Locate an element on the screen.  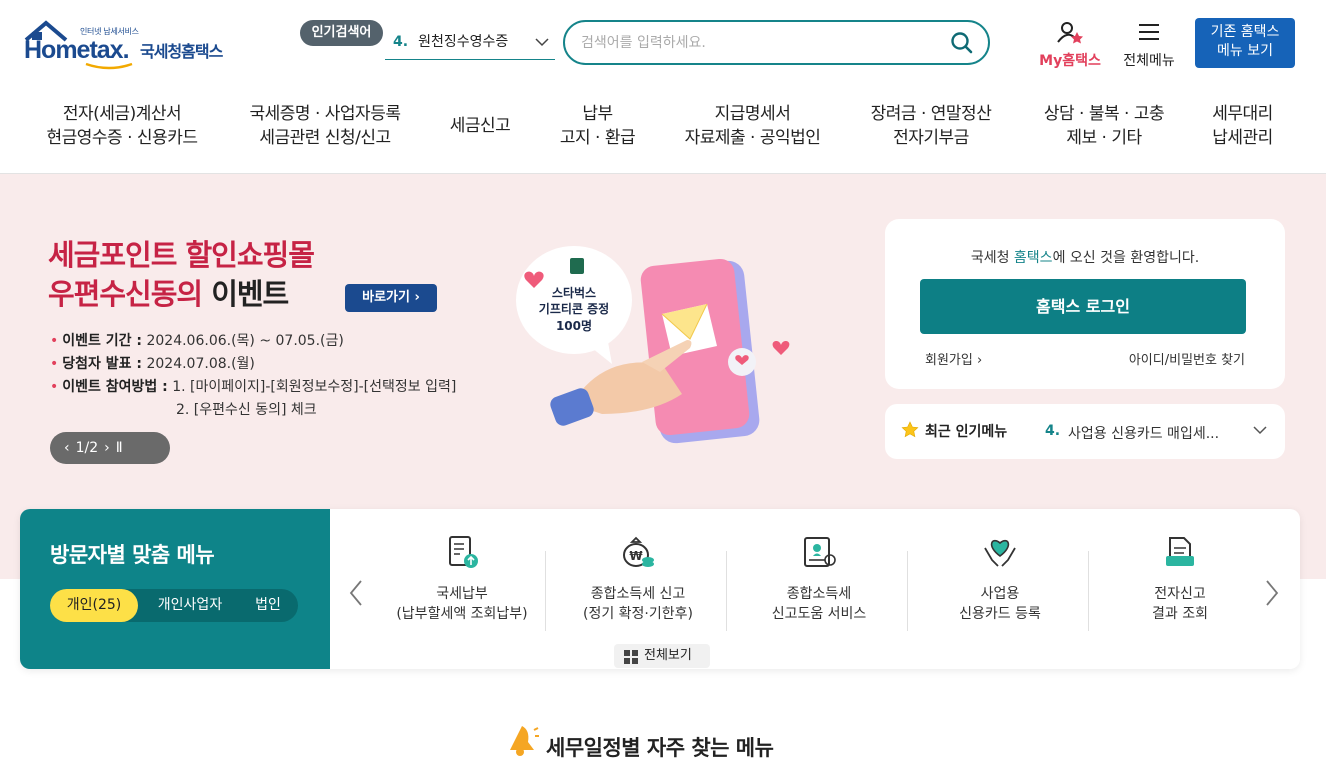
gnb-item-agent: 세무대리납세관리 is located at coordinates (1242, 126).